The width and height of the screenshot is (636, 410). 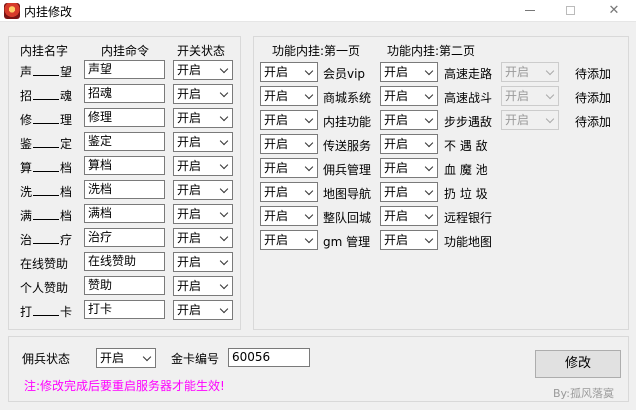 What do you see at coordinates (195, 359) in the screenshot?
I see `gold-card-label: 金卡编号` at bounding box center [195, 359].